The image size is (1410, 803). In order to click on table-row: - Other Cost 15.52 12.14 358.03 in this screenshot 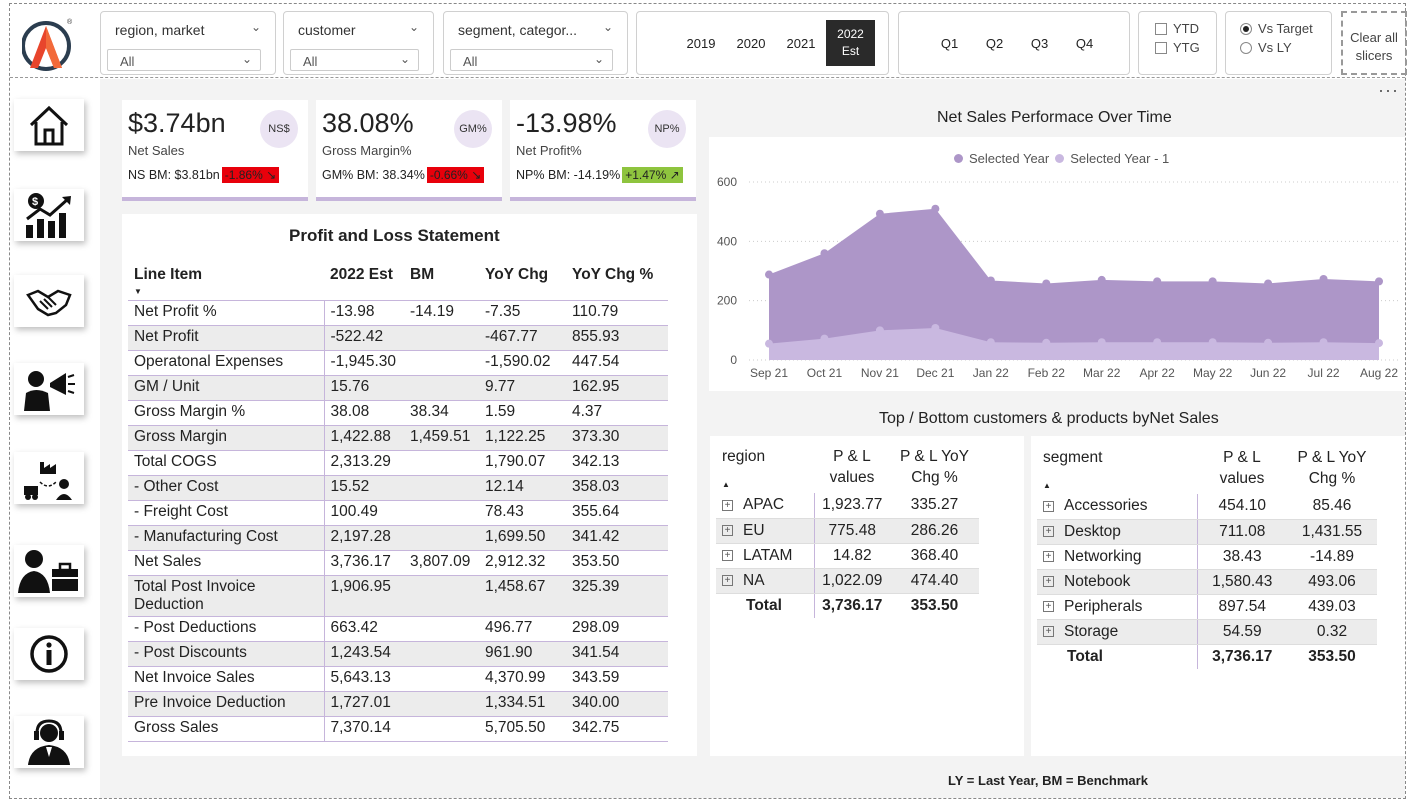, I will do `click(398, 488)`.